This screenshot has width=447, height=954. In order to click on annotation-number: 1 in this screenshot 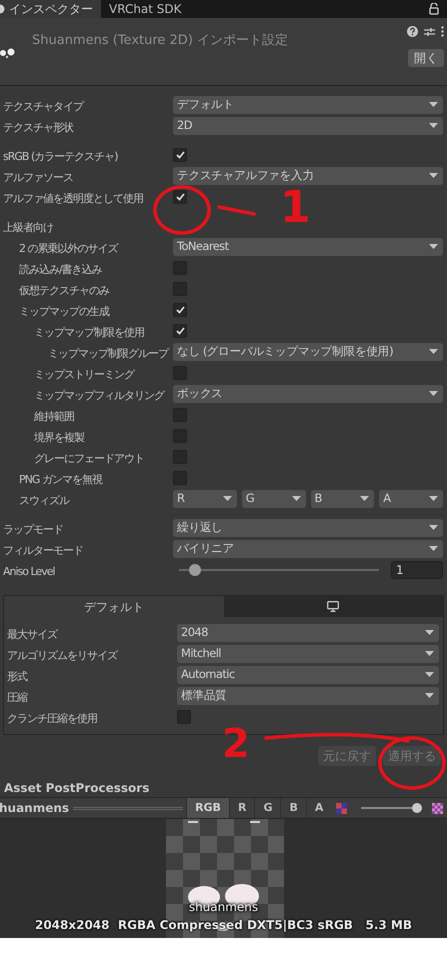, I will do `click(295, 208)`.